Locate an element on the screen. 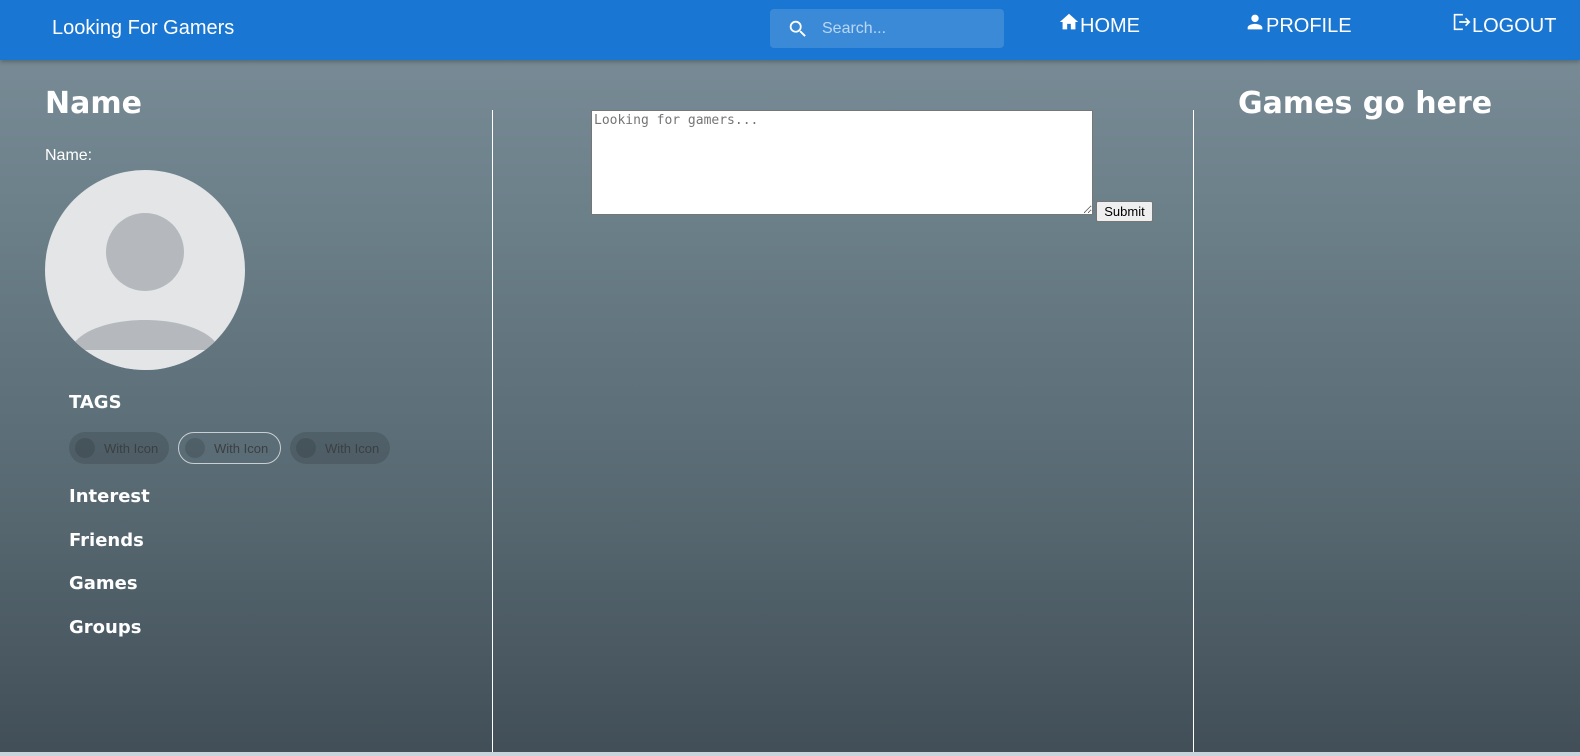  post-textarea is located at coordinates (842, 162).